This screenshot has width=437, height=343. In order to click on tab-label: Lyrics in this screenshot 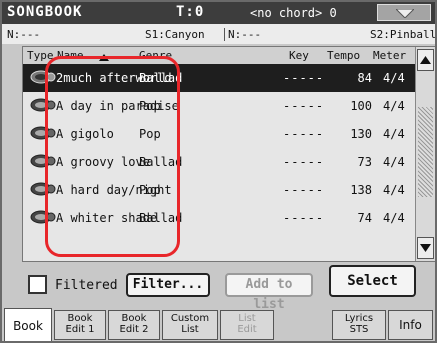, I will do `click(359, 318)`.